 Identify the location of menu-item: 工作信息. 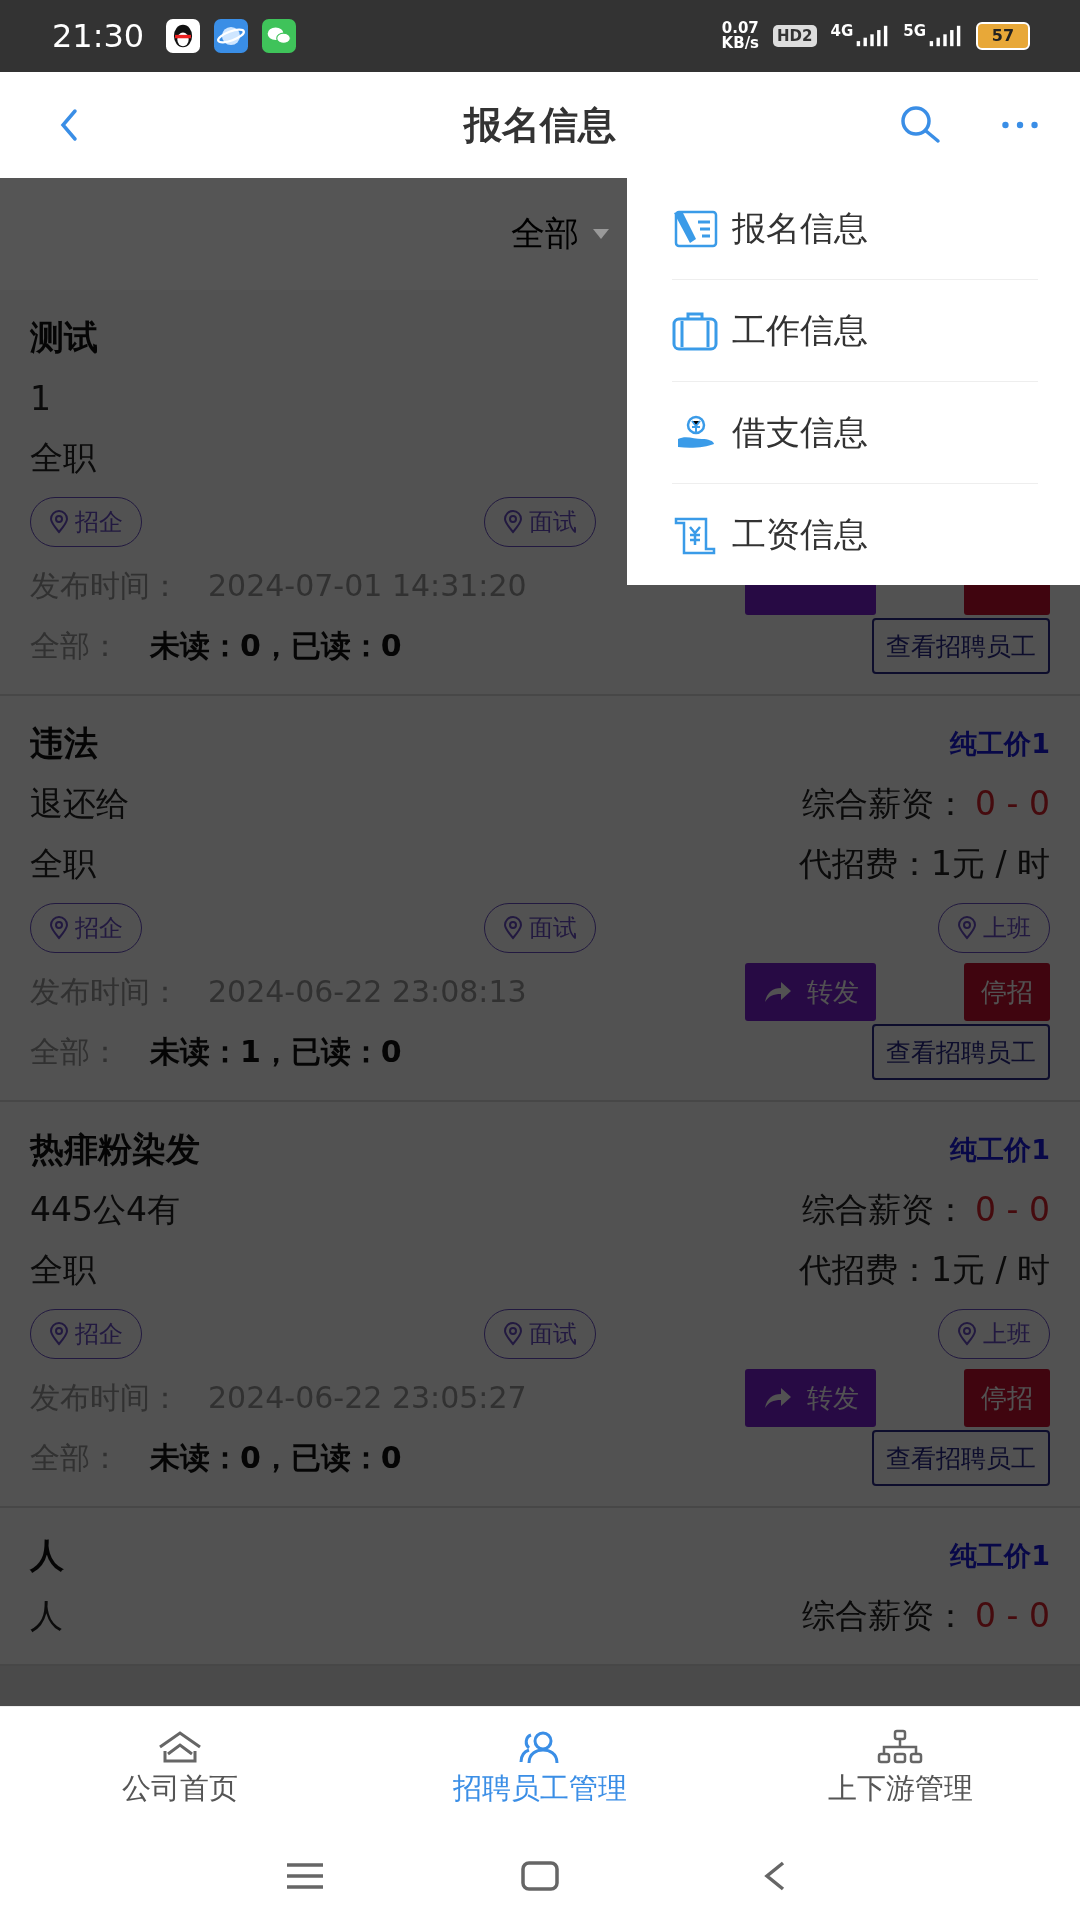
(855, 331).